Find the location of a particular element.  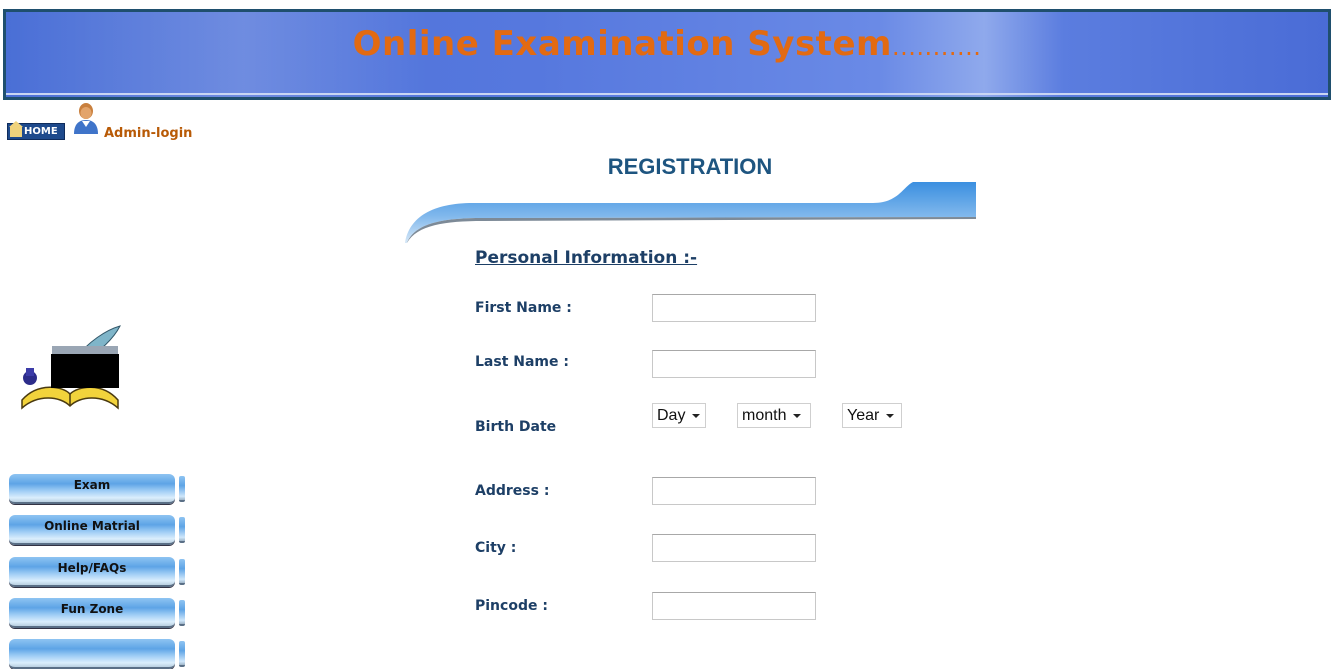

home-button: HOME is located at coordinates (36, 130).